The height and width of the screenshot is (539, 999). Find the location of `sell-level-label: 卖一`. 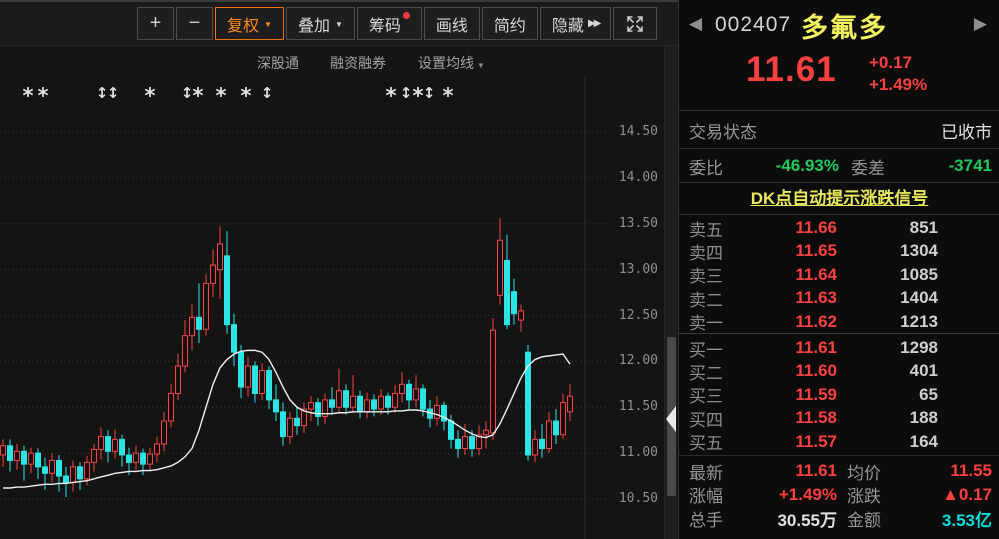

sell-level-label: 卖一 is located at coordinates (706, 324).